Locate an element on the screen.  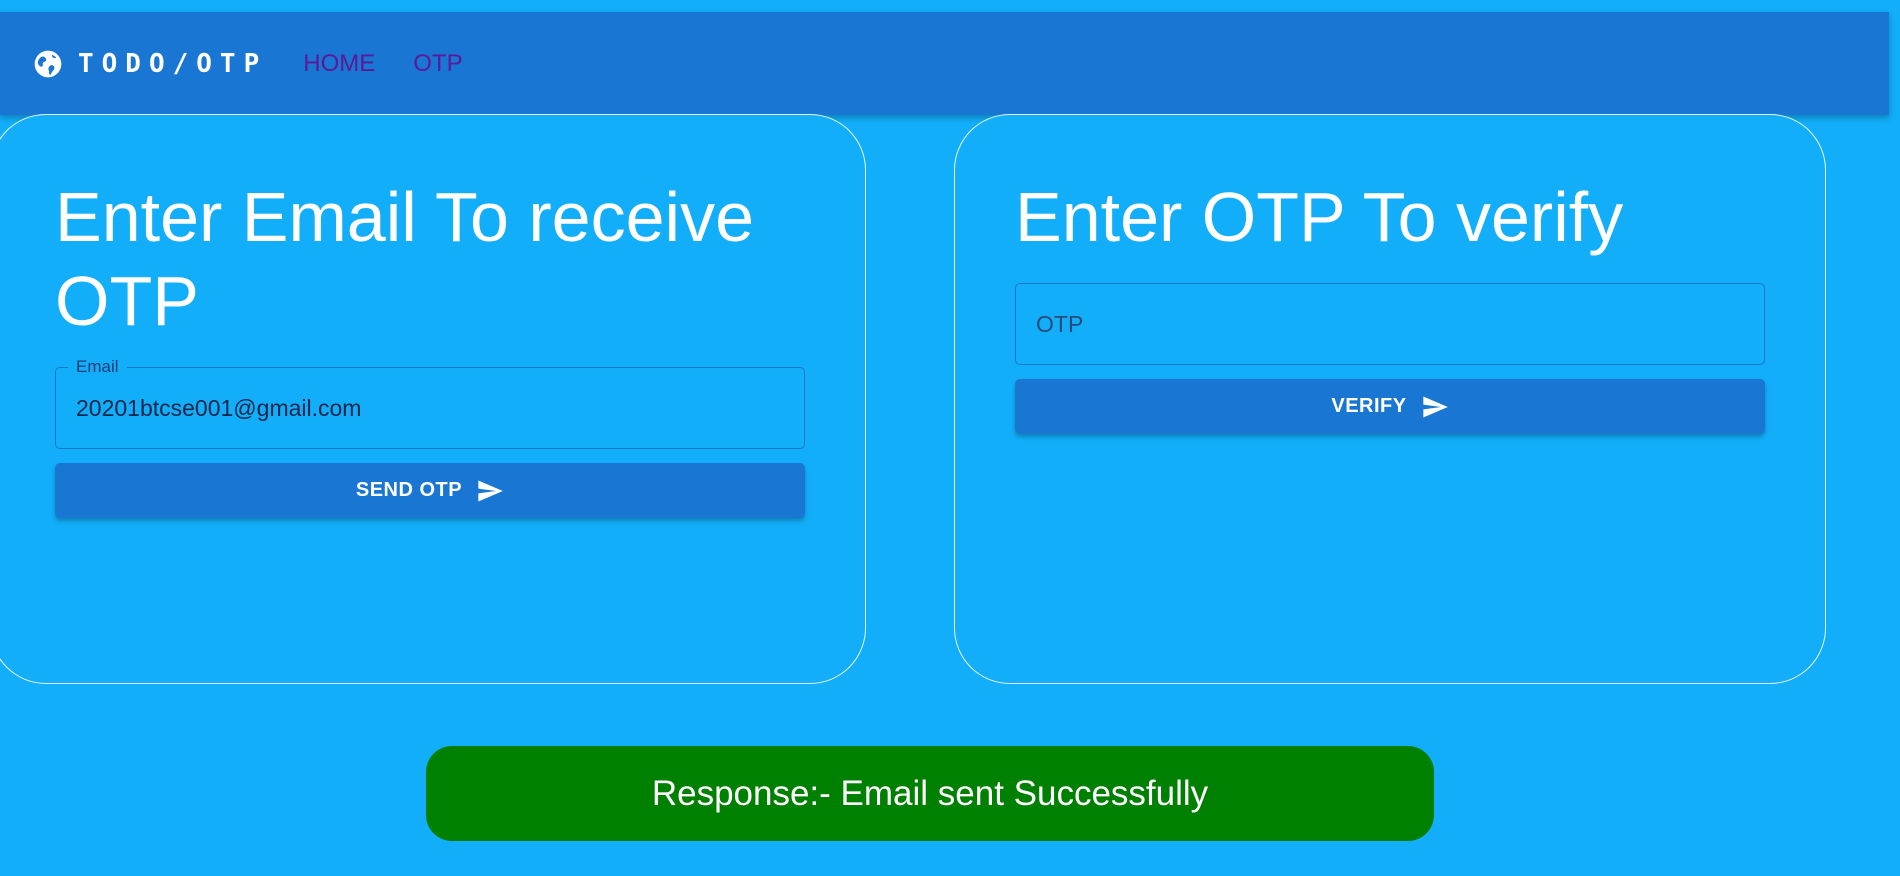
globe-icon is located at coordinates (48, 64).